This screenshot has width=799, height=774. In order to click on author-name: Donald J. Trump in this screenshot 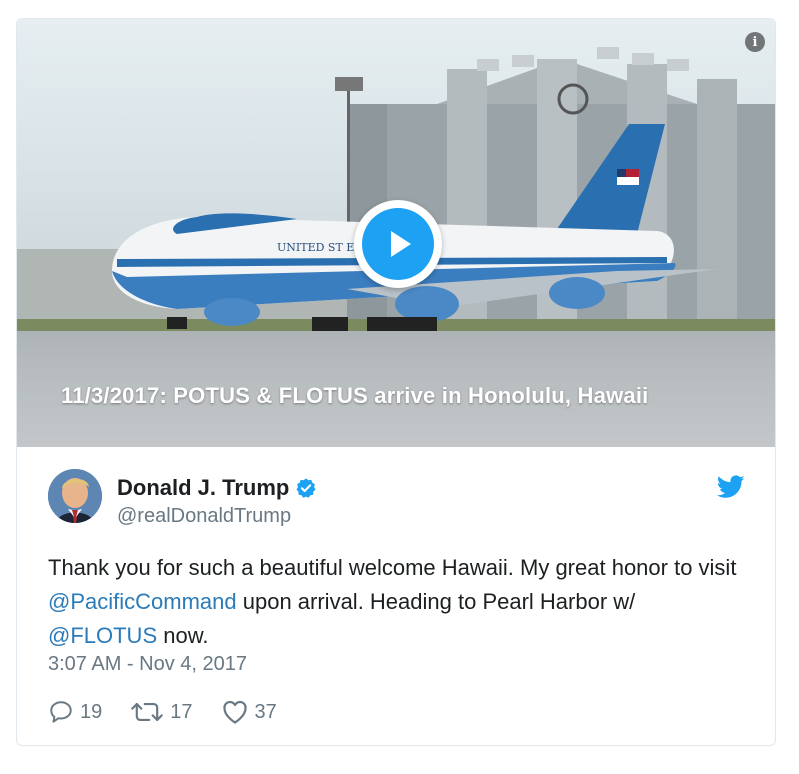, I will do `click(203, 488)`.